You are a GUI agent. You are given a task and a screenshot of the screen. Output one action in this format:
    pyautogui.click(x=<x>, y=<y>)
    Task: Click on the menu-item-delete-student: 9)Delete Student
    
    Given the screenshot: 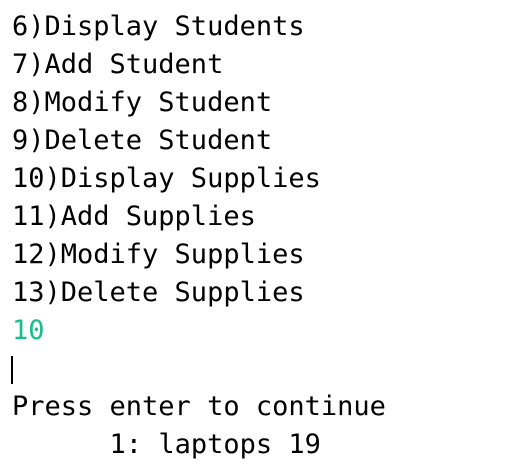 What is the action you would take?
    pyautogui.click(x=142, y=140)
    